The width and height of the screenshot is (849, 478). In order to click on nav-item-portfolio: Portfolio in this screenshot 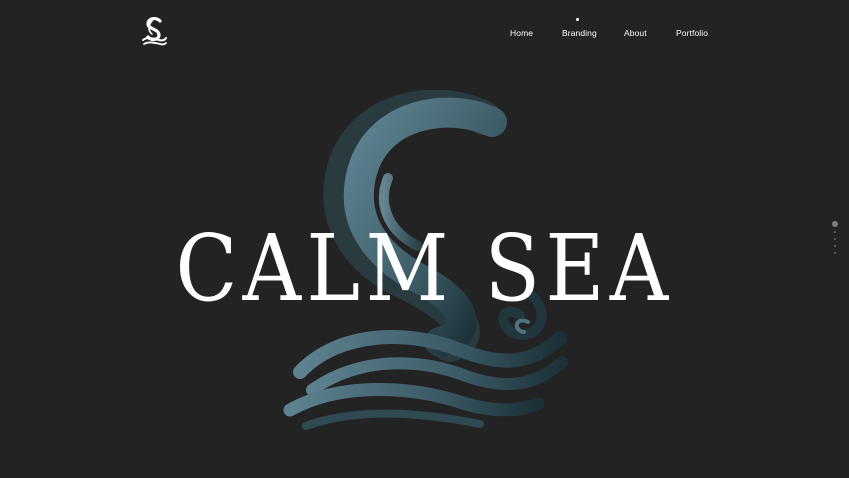, I will do `click(692, 33)`.